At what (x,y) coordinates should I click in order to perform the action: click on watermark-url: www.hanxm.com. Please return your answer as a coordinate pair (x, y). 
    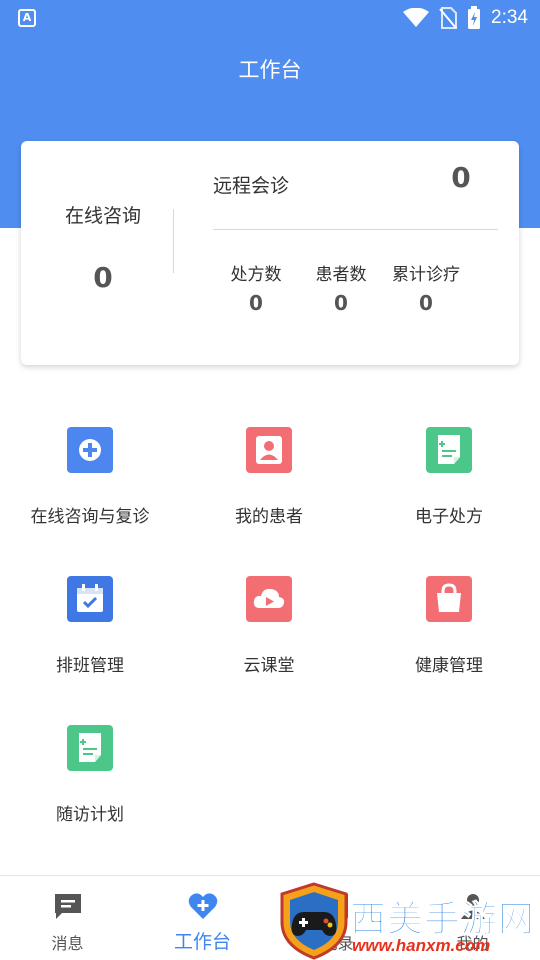
    Looking at the image, I should click on (421, 945).